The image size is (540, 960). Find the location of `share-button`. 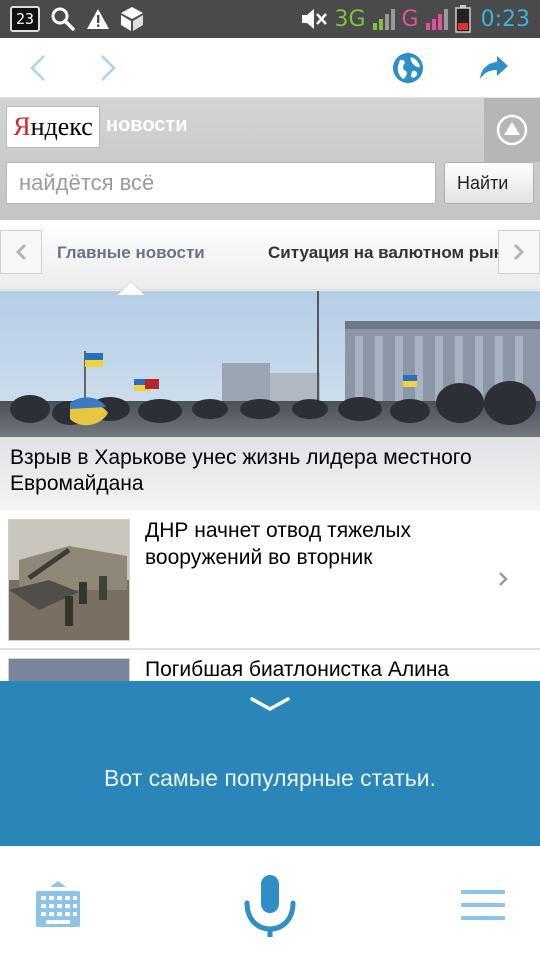

share-button is located at coordinates (494, 68).